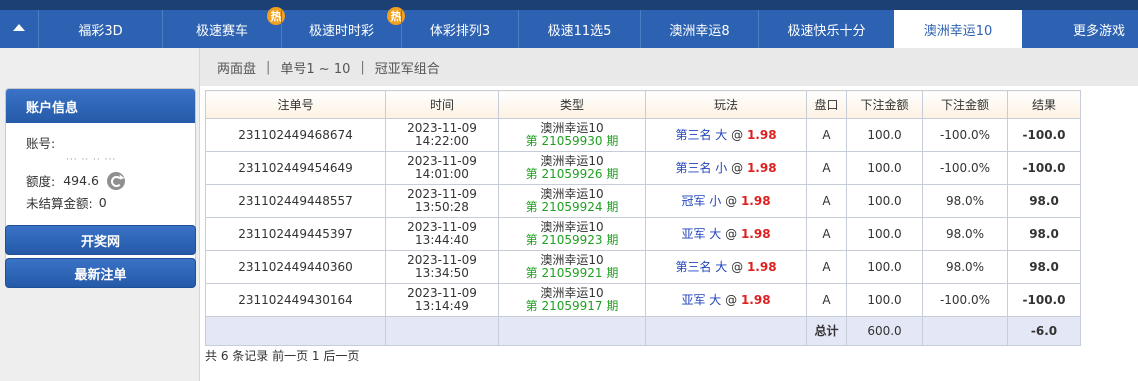  Describe the element at coordinates (884, 104) in the screenshot. I see `col-header-amount: 下注金额` at that location.